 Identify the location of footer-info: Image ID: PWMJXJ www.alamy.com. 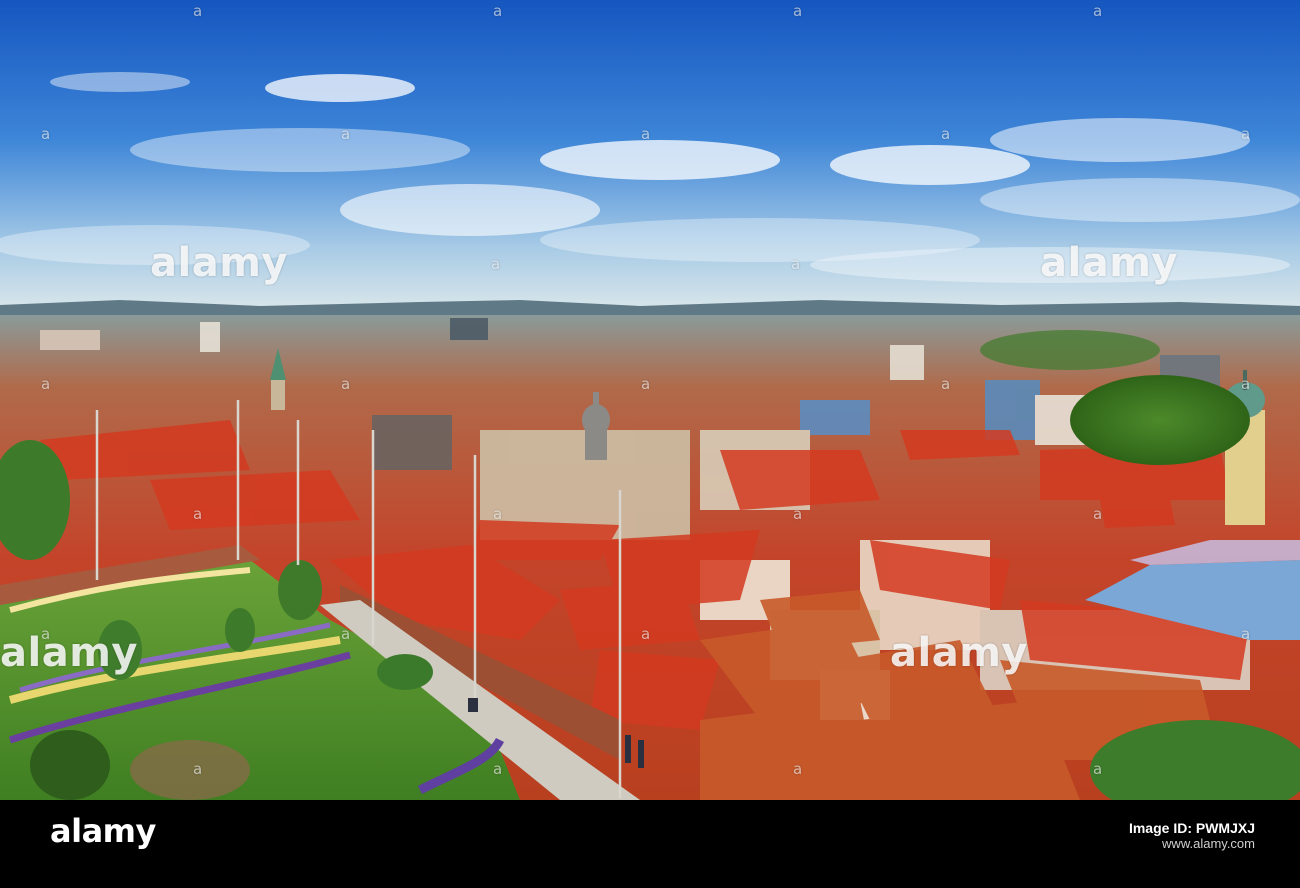
(1192, 835).